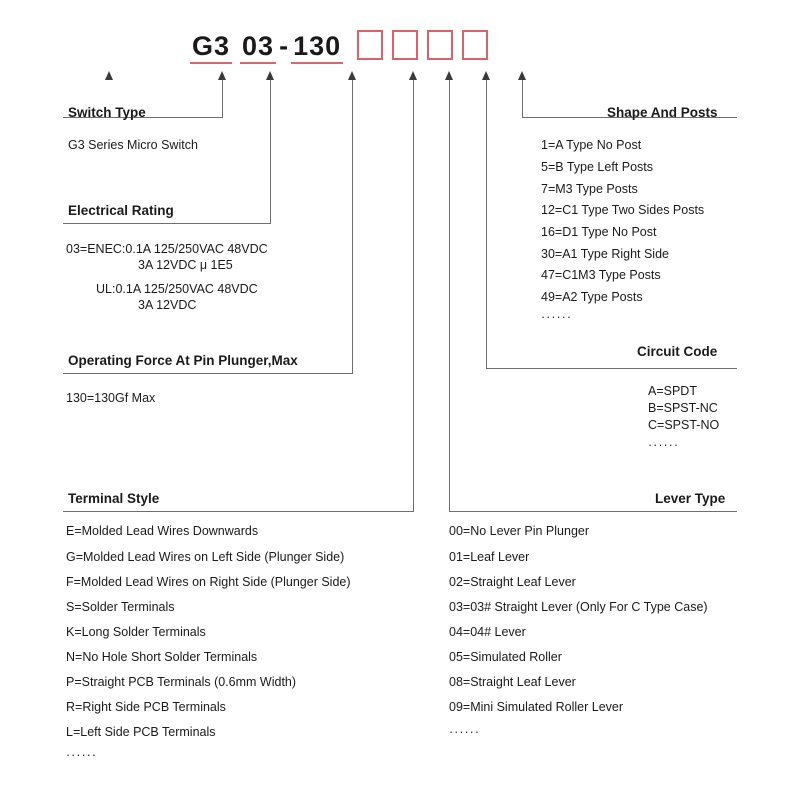 The height and width of the screenshot is (796, 800). Describe the element at coordinates (449, 501) in the screenshot. I see `tick-lever-type` at that location.